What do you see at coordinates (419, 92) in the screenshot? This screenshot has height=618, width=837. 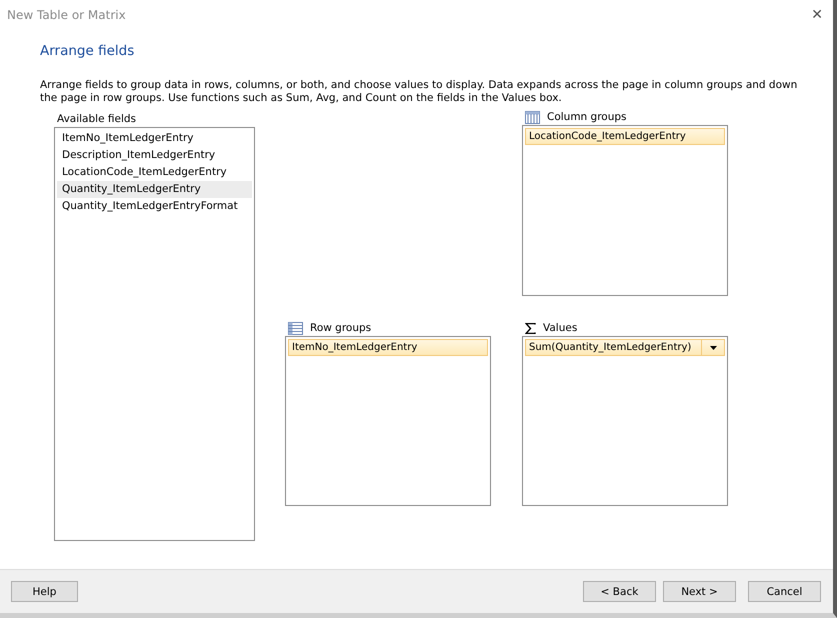 I see `description-text: Arrange fields to group data in rows, columns, or both, and choose values to display. Data expands across the page in column groups and down the page in row groups. Use functions such as Sum, Avg, and Count on the fields in the Values box.` at bounding box center [419, 92].